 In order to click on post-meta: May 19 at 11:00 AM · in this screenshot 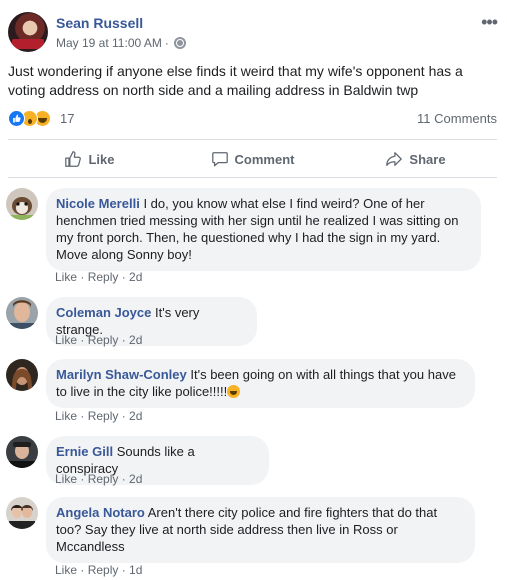, I will do `click(121, 43)`.